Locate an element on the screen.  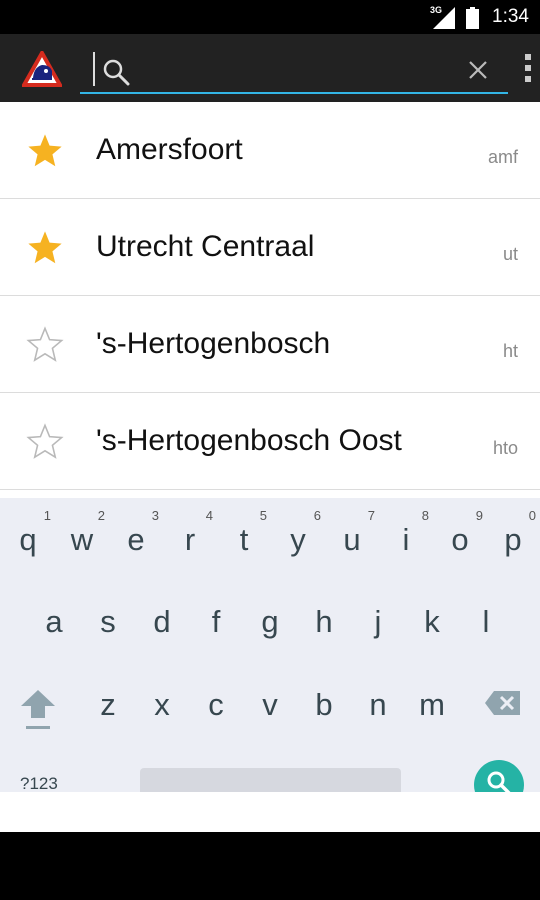
battery-icon is located at coordinates (472, 18).